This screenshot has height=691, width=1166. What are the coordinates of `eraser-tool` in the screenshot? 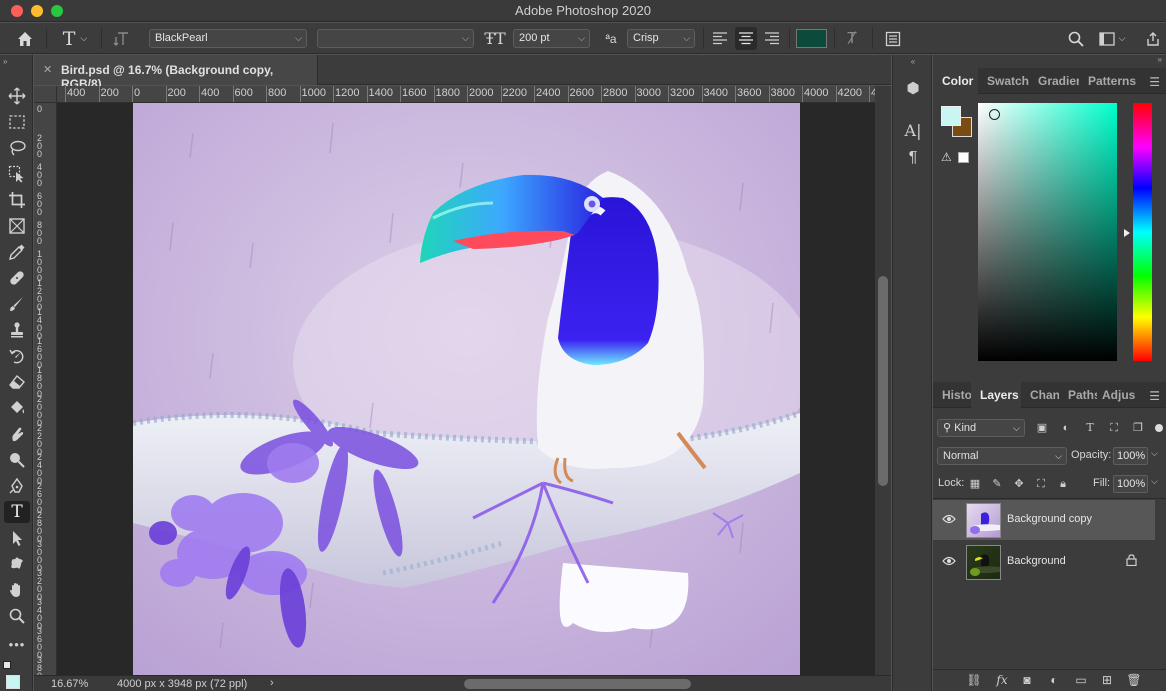 It's located at (17, 382).